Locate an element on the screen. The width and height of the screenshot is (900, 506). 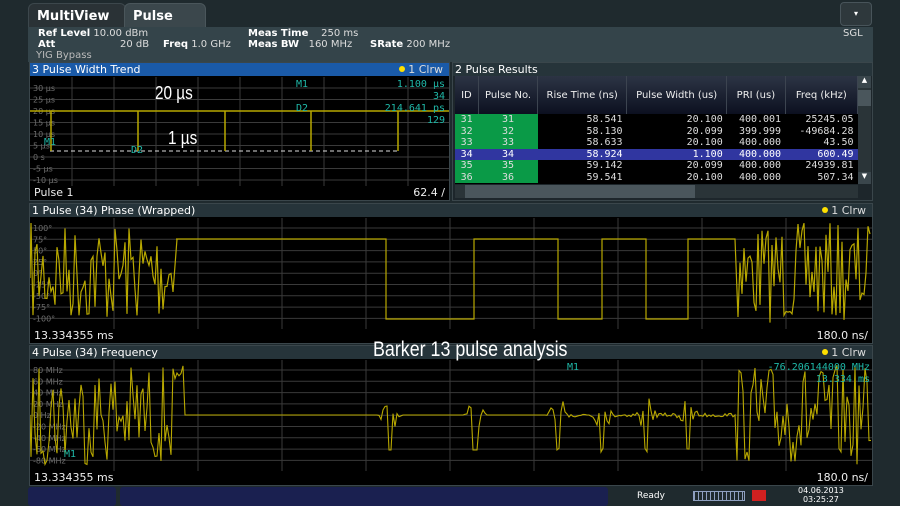
status-bar: Ready 04.06.2013 03:25:27 is located at coordinates (450, 496).